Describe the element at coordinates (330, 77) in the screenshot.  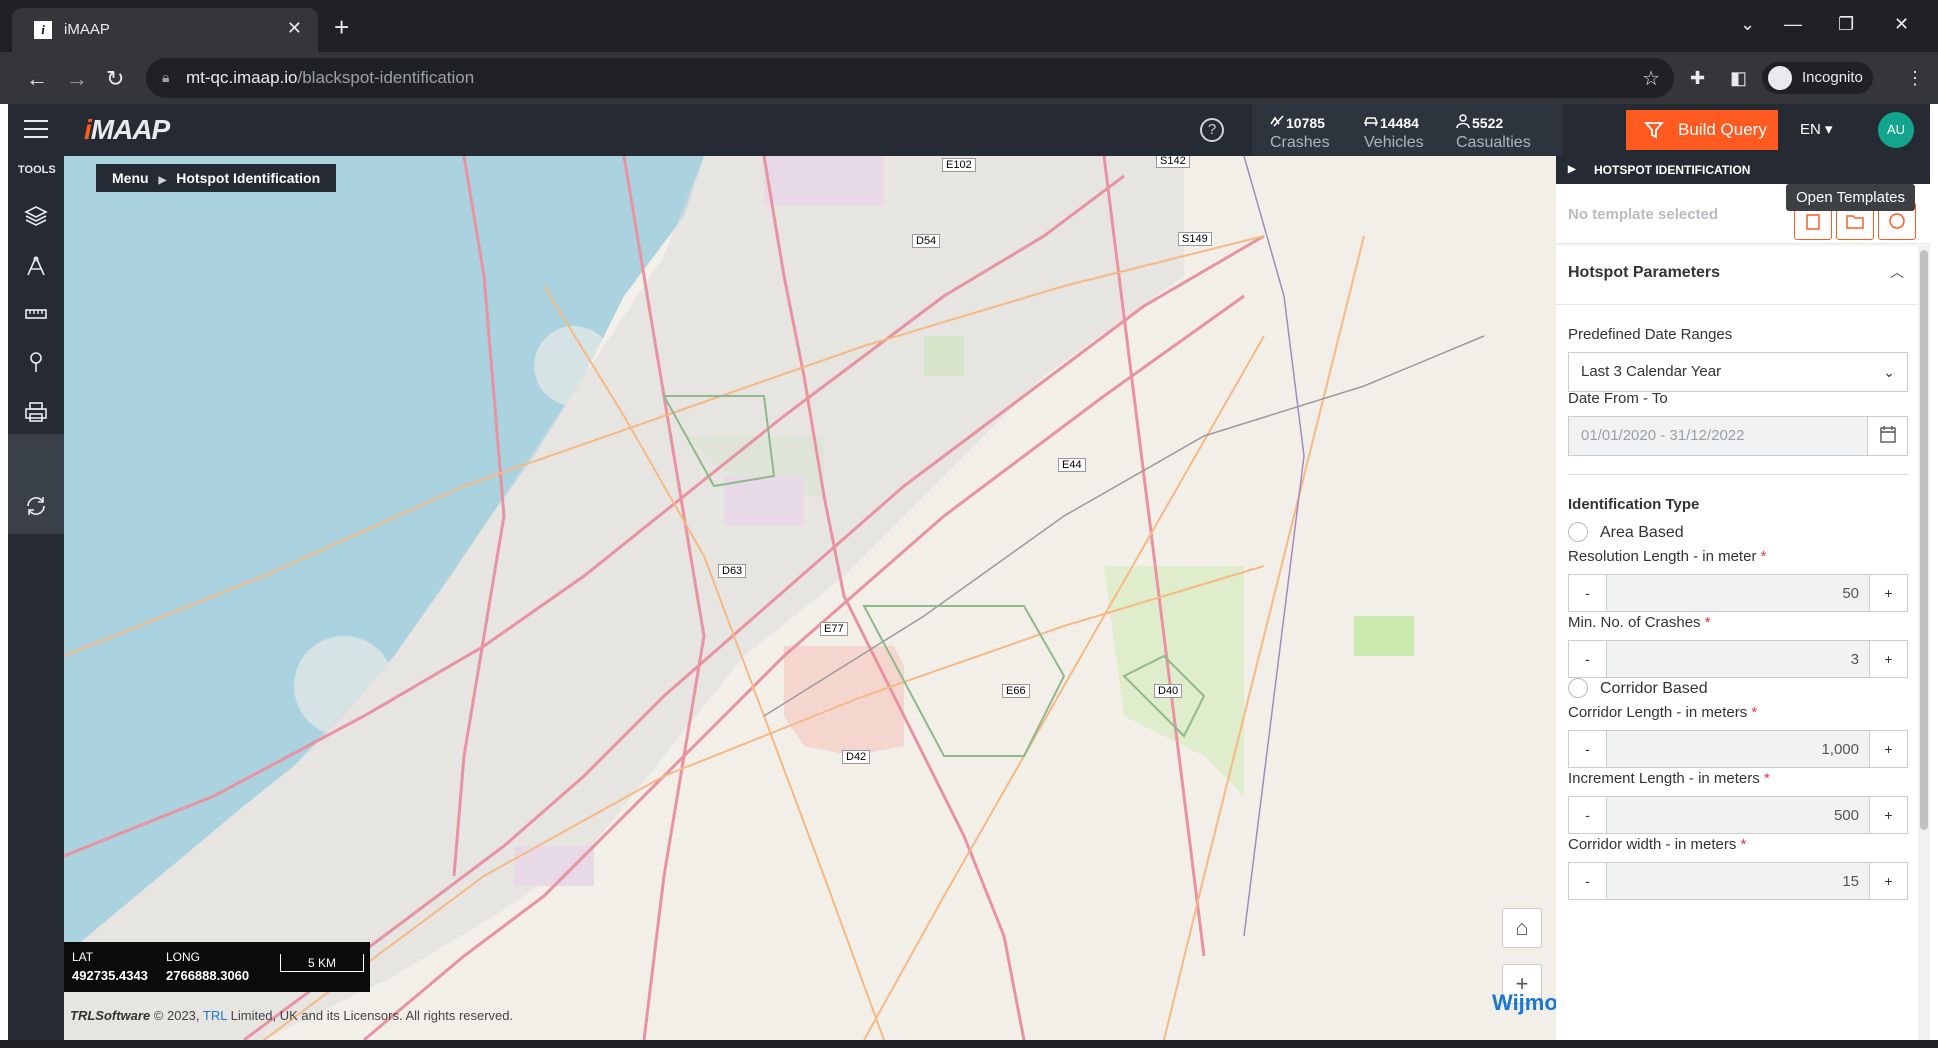
I see `url-text: mt-qc.imaap.io/blackspot-identification` at that location.